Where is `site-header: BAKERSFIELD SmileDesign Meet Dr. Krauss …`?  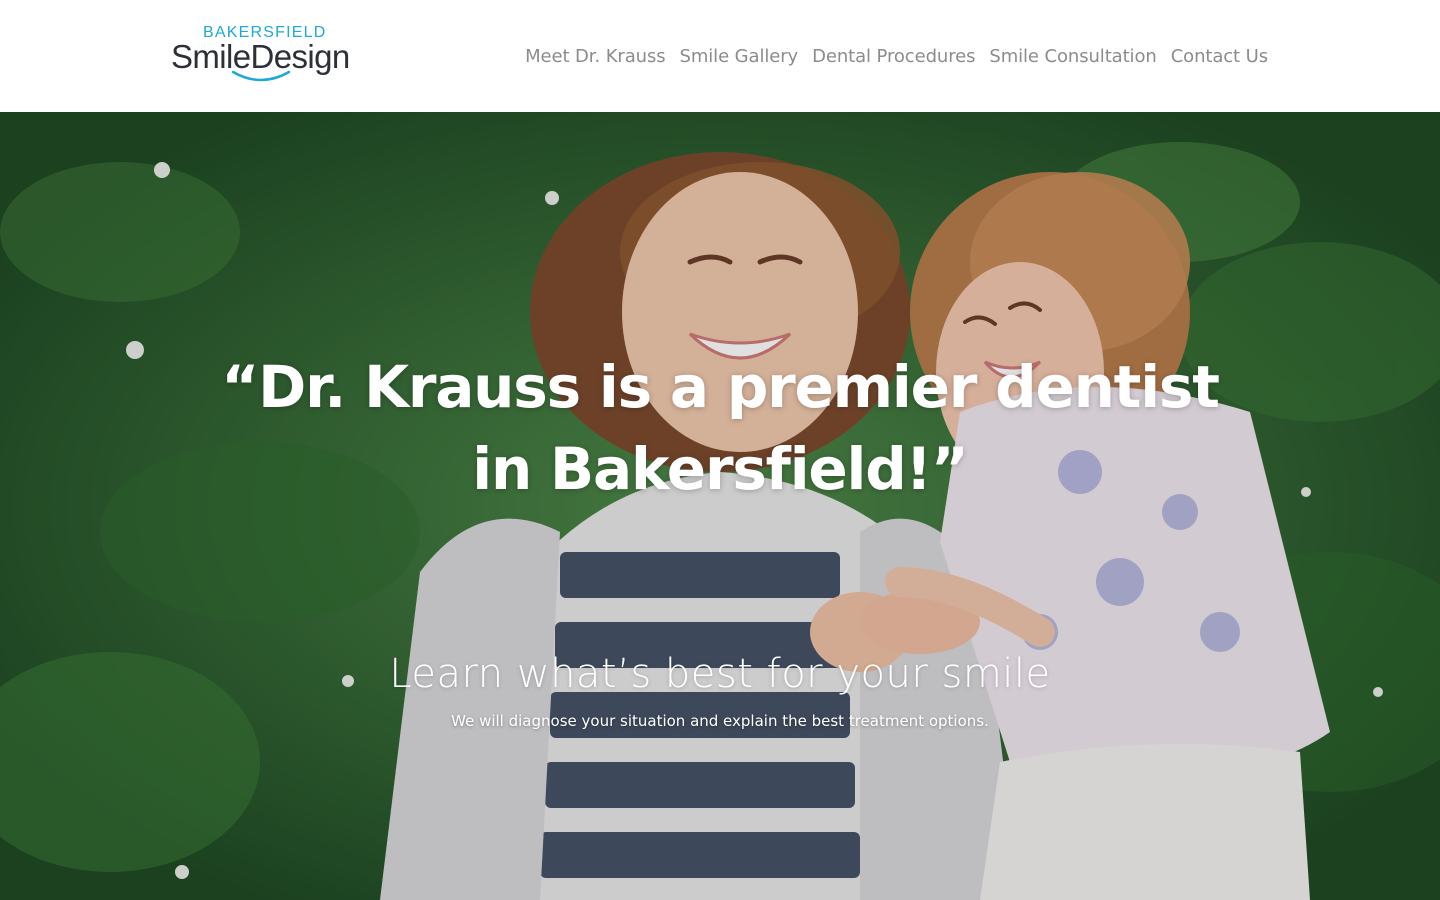
site-header: BAKERSFIELD SmileDesign Meet Dr. Krauss … is located at coordinates (720, 56).